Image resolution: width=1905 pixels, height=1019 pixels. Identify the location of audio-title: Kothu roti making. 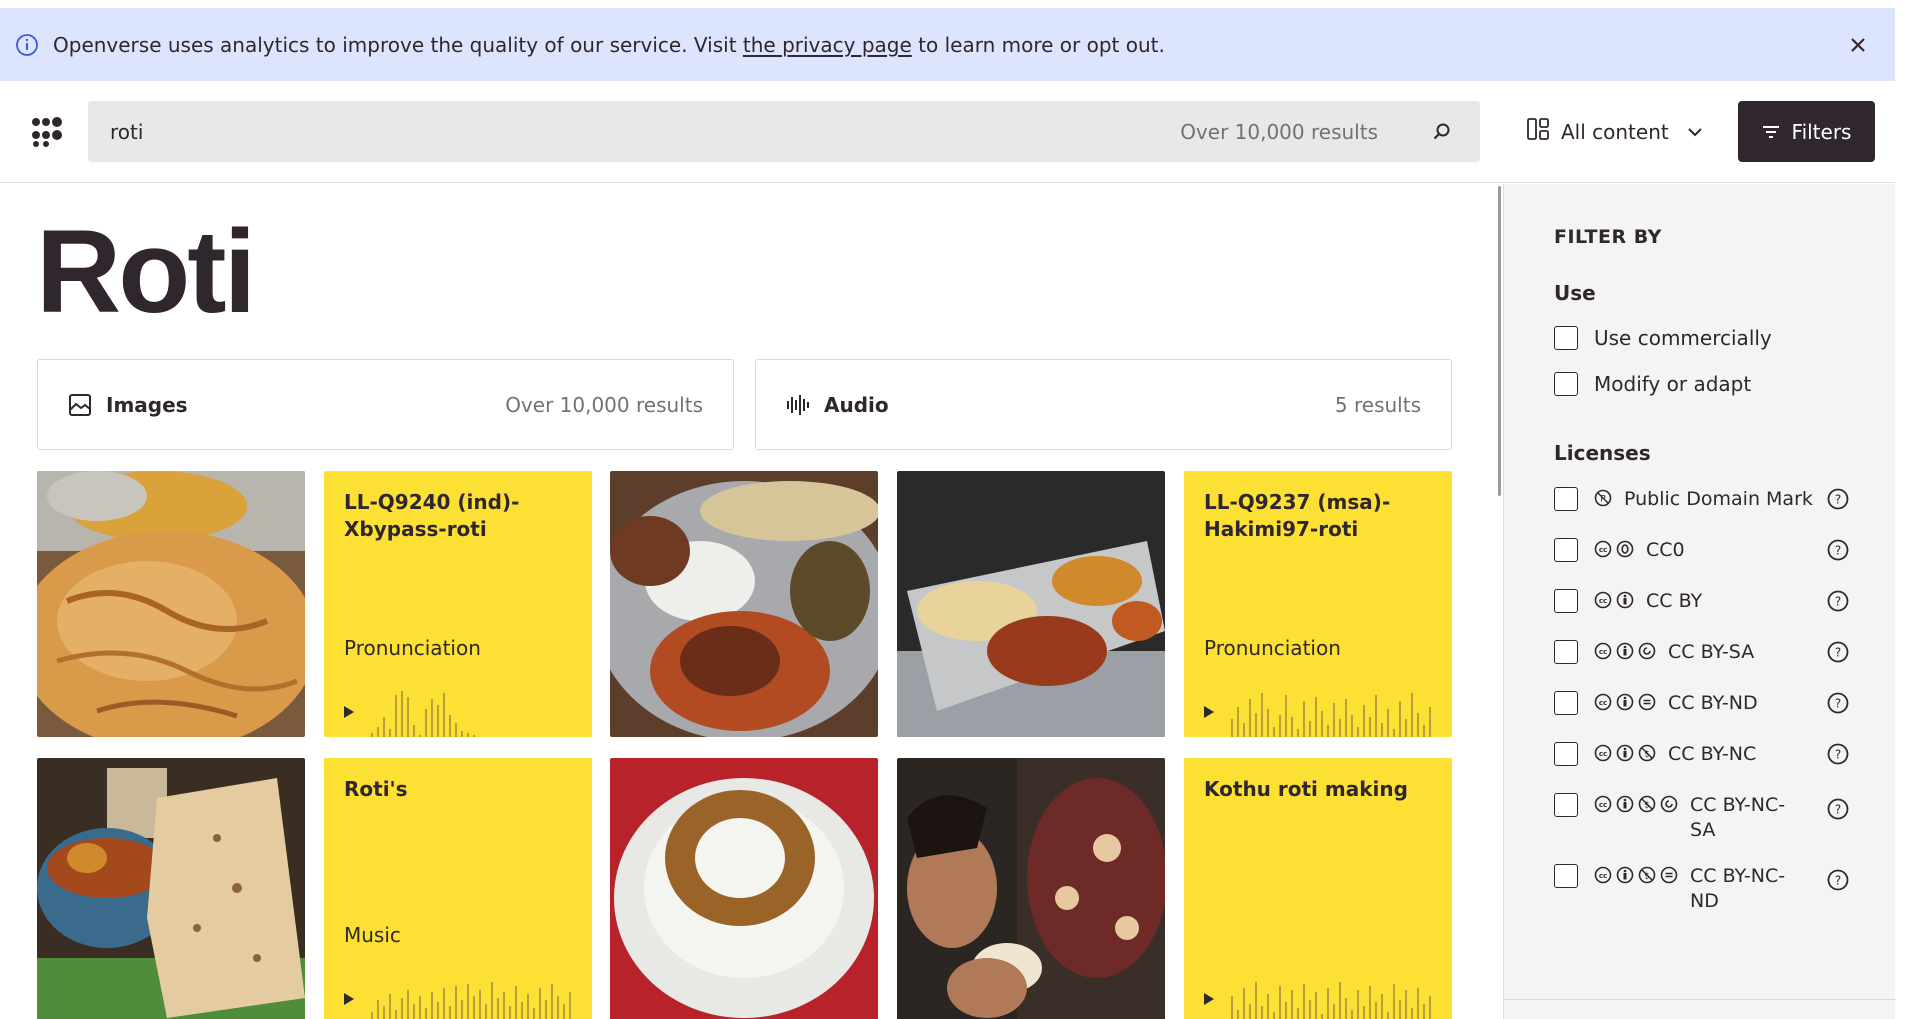
(1306, 789).